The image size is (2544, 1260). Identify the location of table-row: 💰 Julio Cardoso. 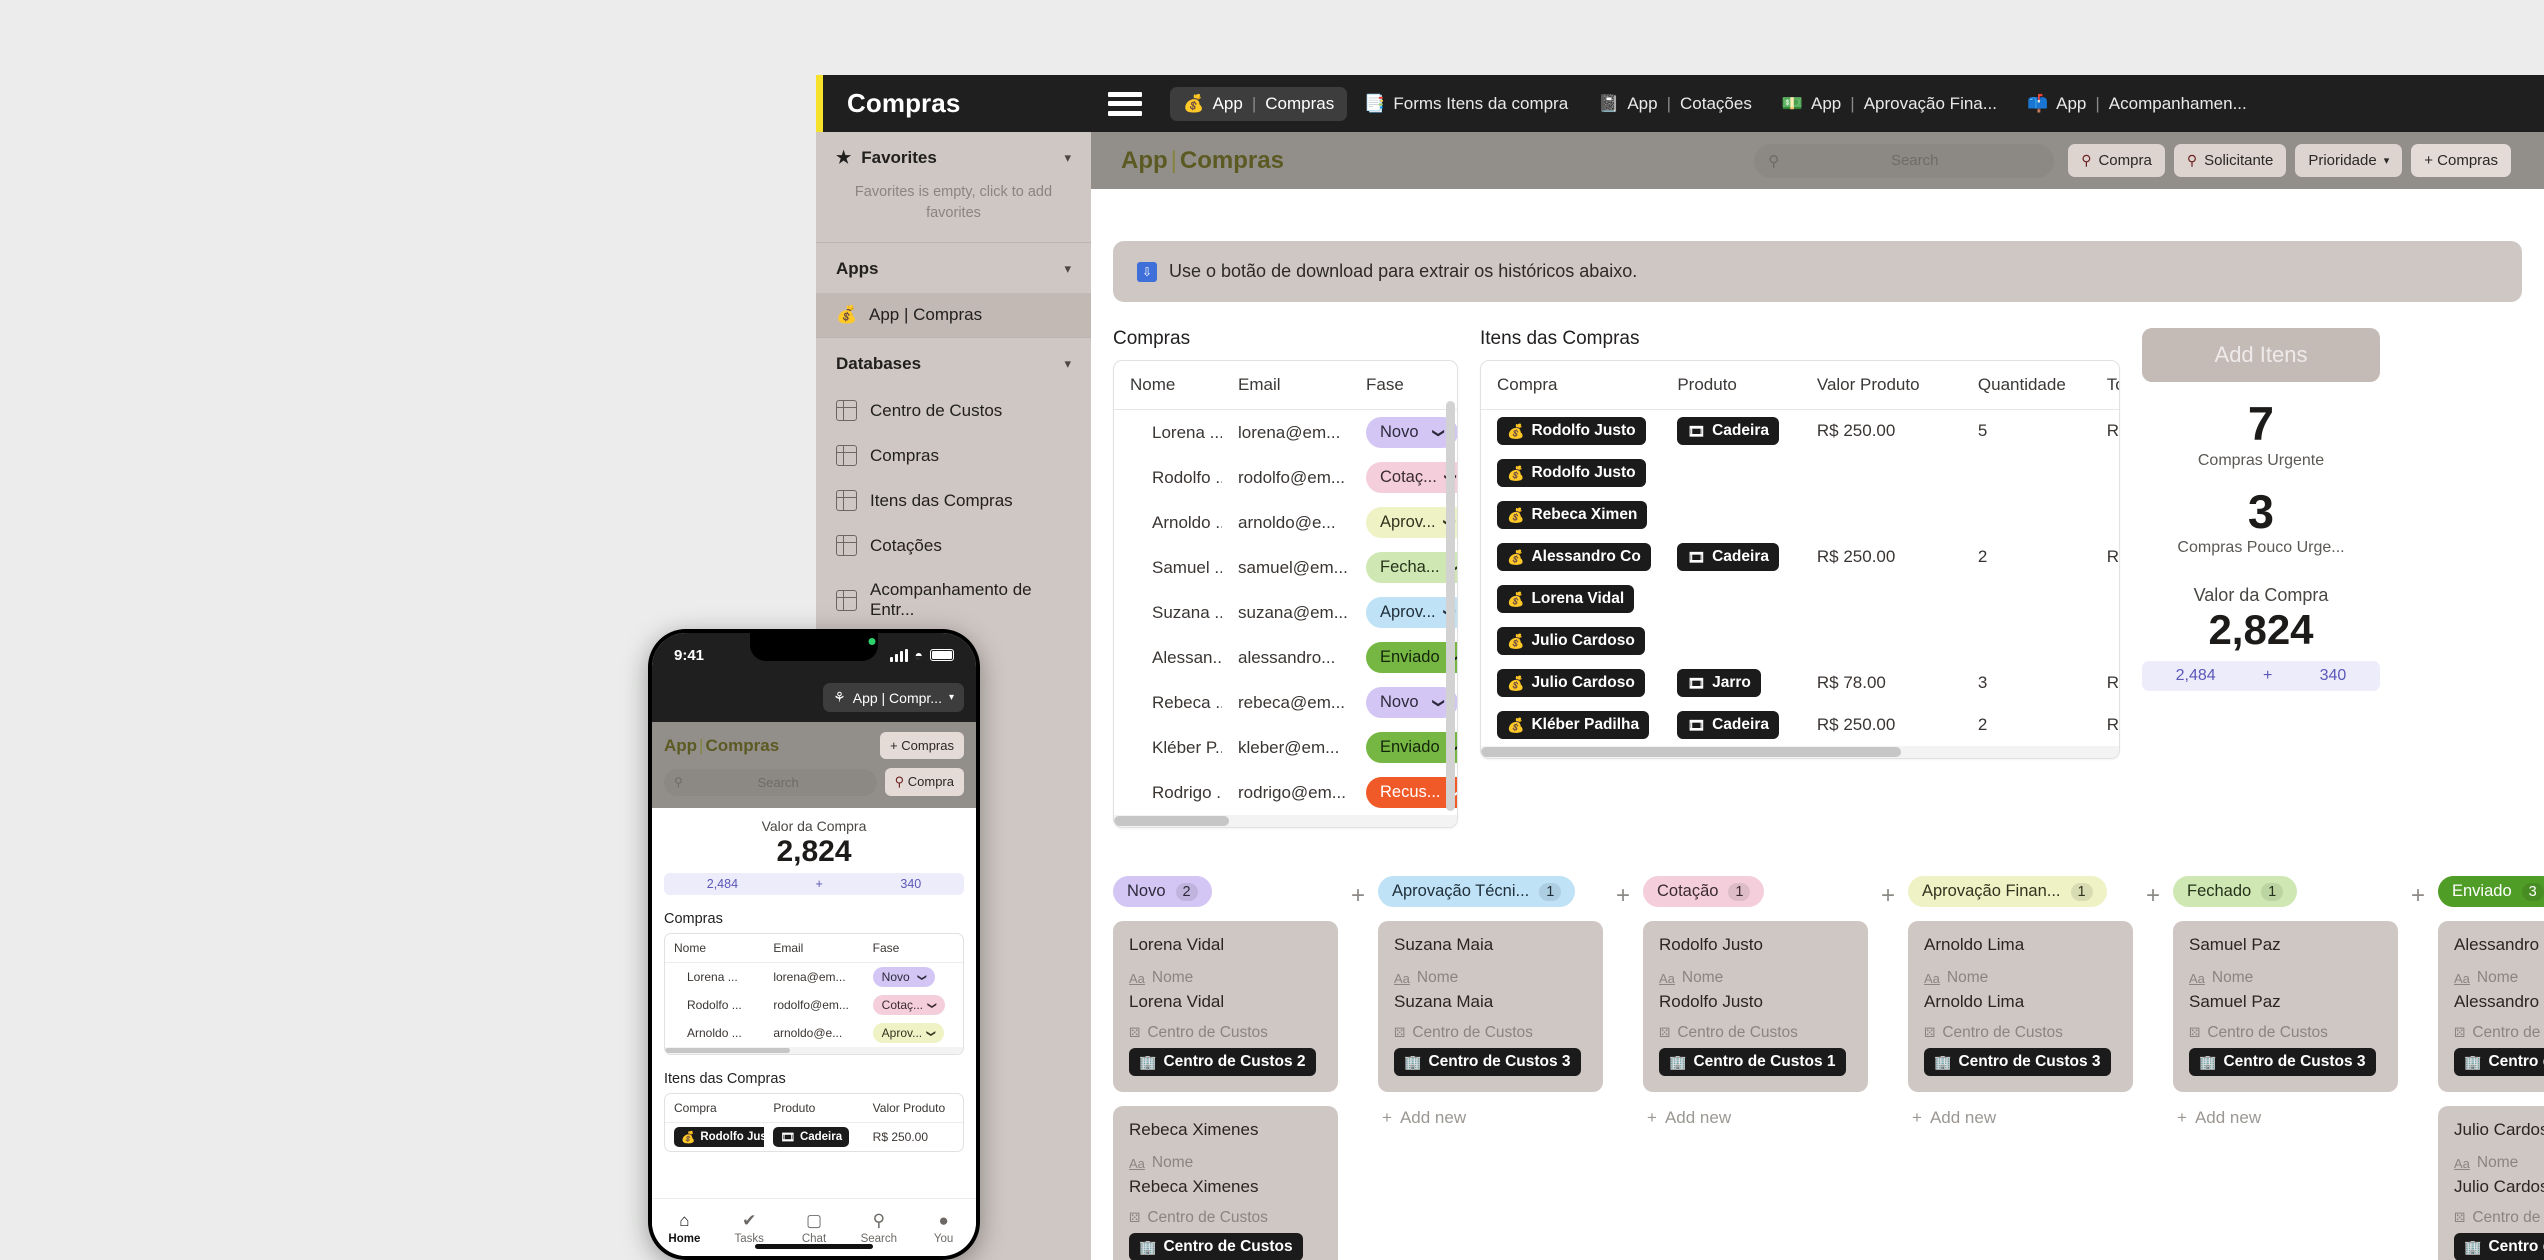
(1800, 641).